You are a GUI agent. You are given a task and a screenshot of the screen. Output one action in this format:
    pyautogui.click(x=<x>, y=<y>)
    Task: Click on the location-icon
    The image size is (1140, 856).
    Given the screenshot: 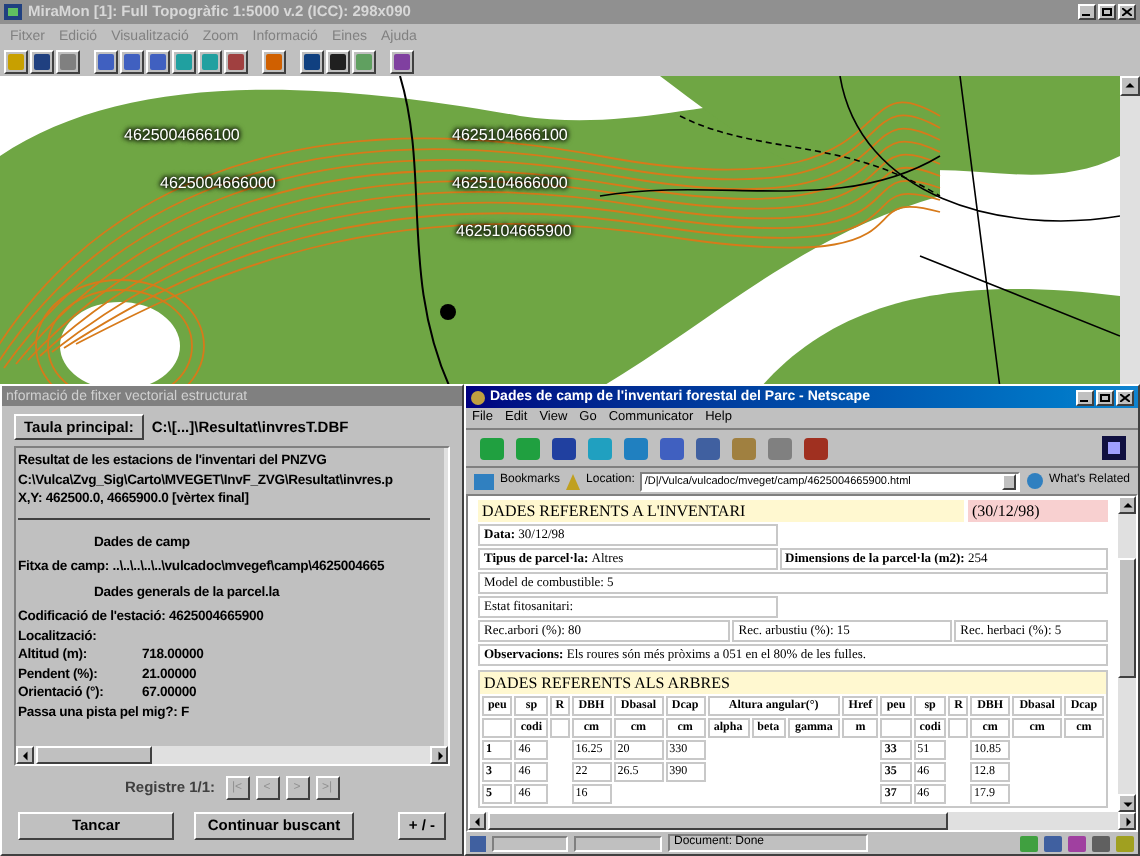 What is the action you would take?
    pyautogui.click(x=573, y=481)
    